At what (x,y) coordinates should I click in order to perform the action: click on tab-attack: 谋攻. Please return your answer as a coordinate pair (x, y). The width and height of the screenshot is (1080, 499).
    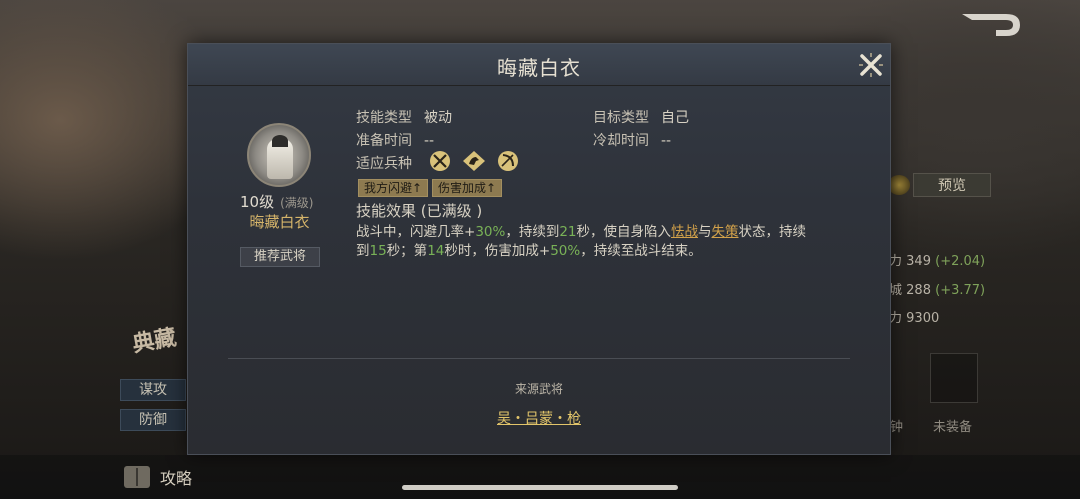
    Looking at the image, I should click on (153, 390).